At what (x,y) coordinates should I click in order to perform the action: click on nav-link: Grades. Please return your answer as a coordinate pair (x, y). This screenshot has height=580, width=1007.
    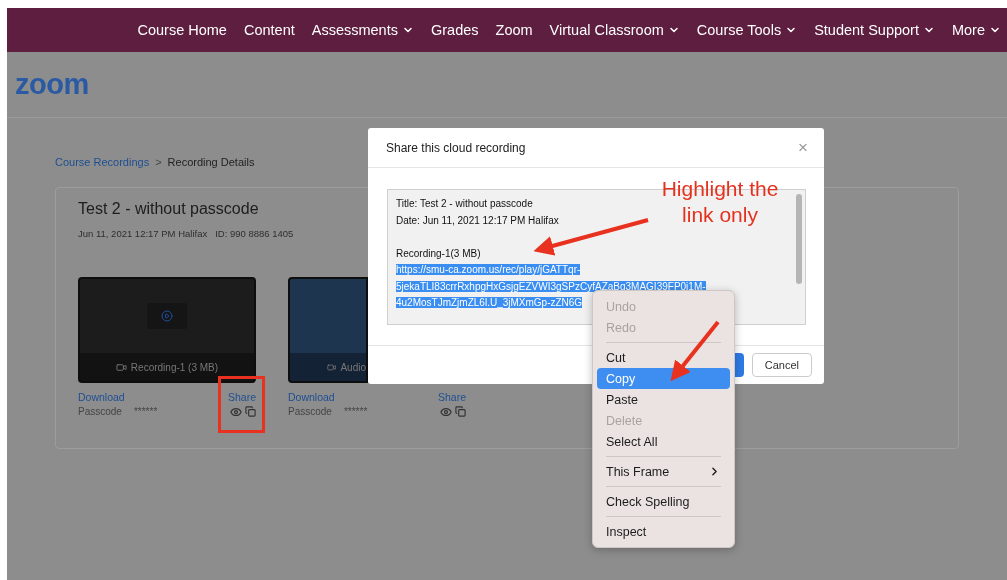
    Looking at the image, I should click on (454, 30).